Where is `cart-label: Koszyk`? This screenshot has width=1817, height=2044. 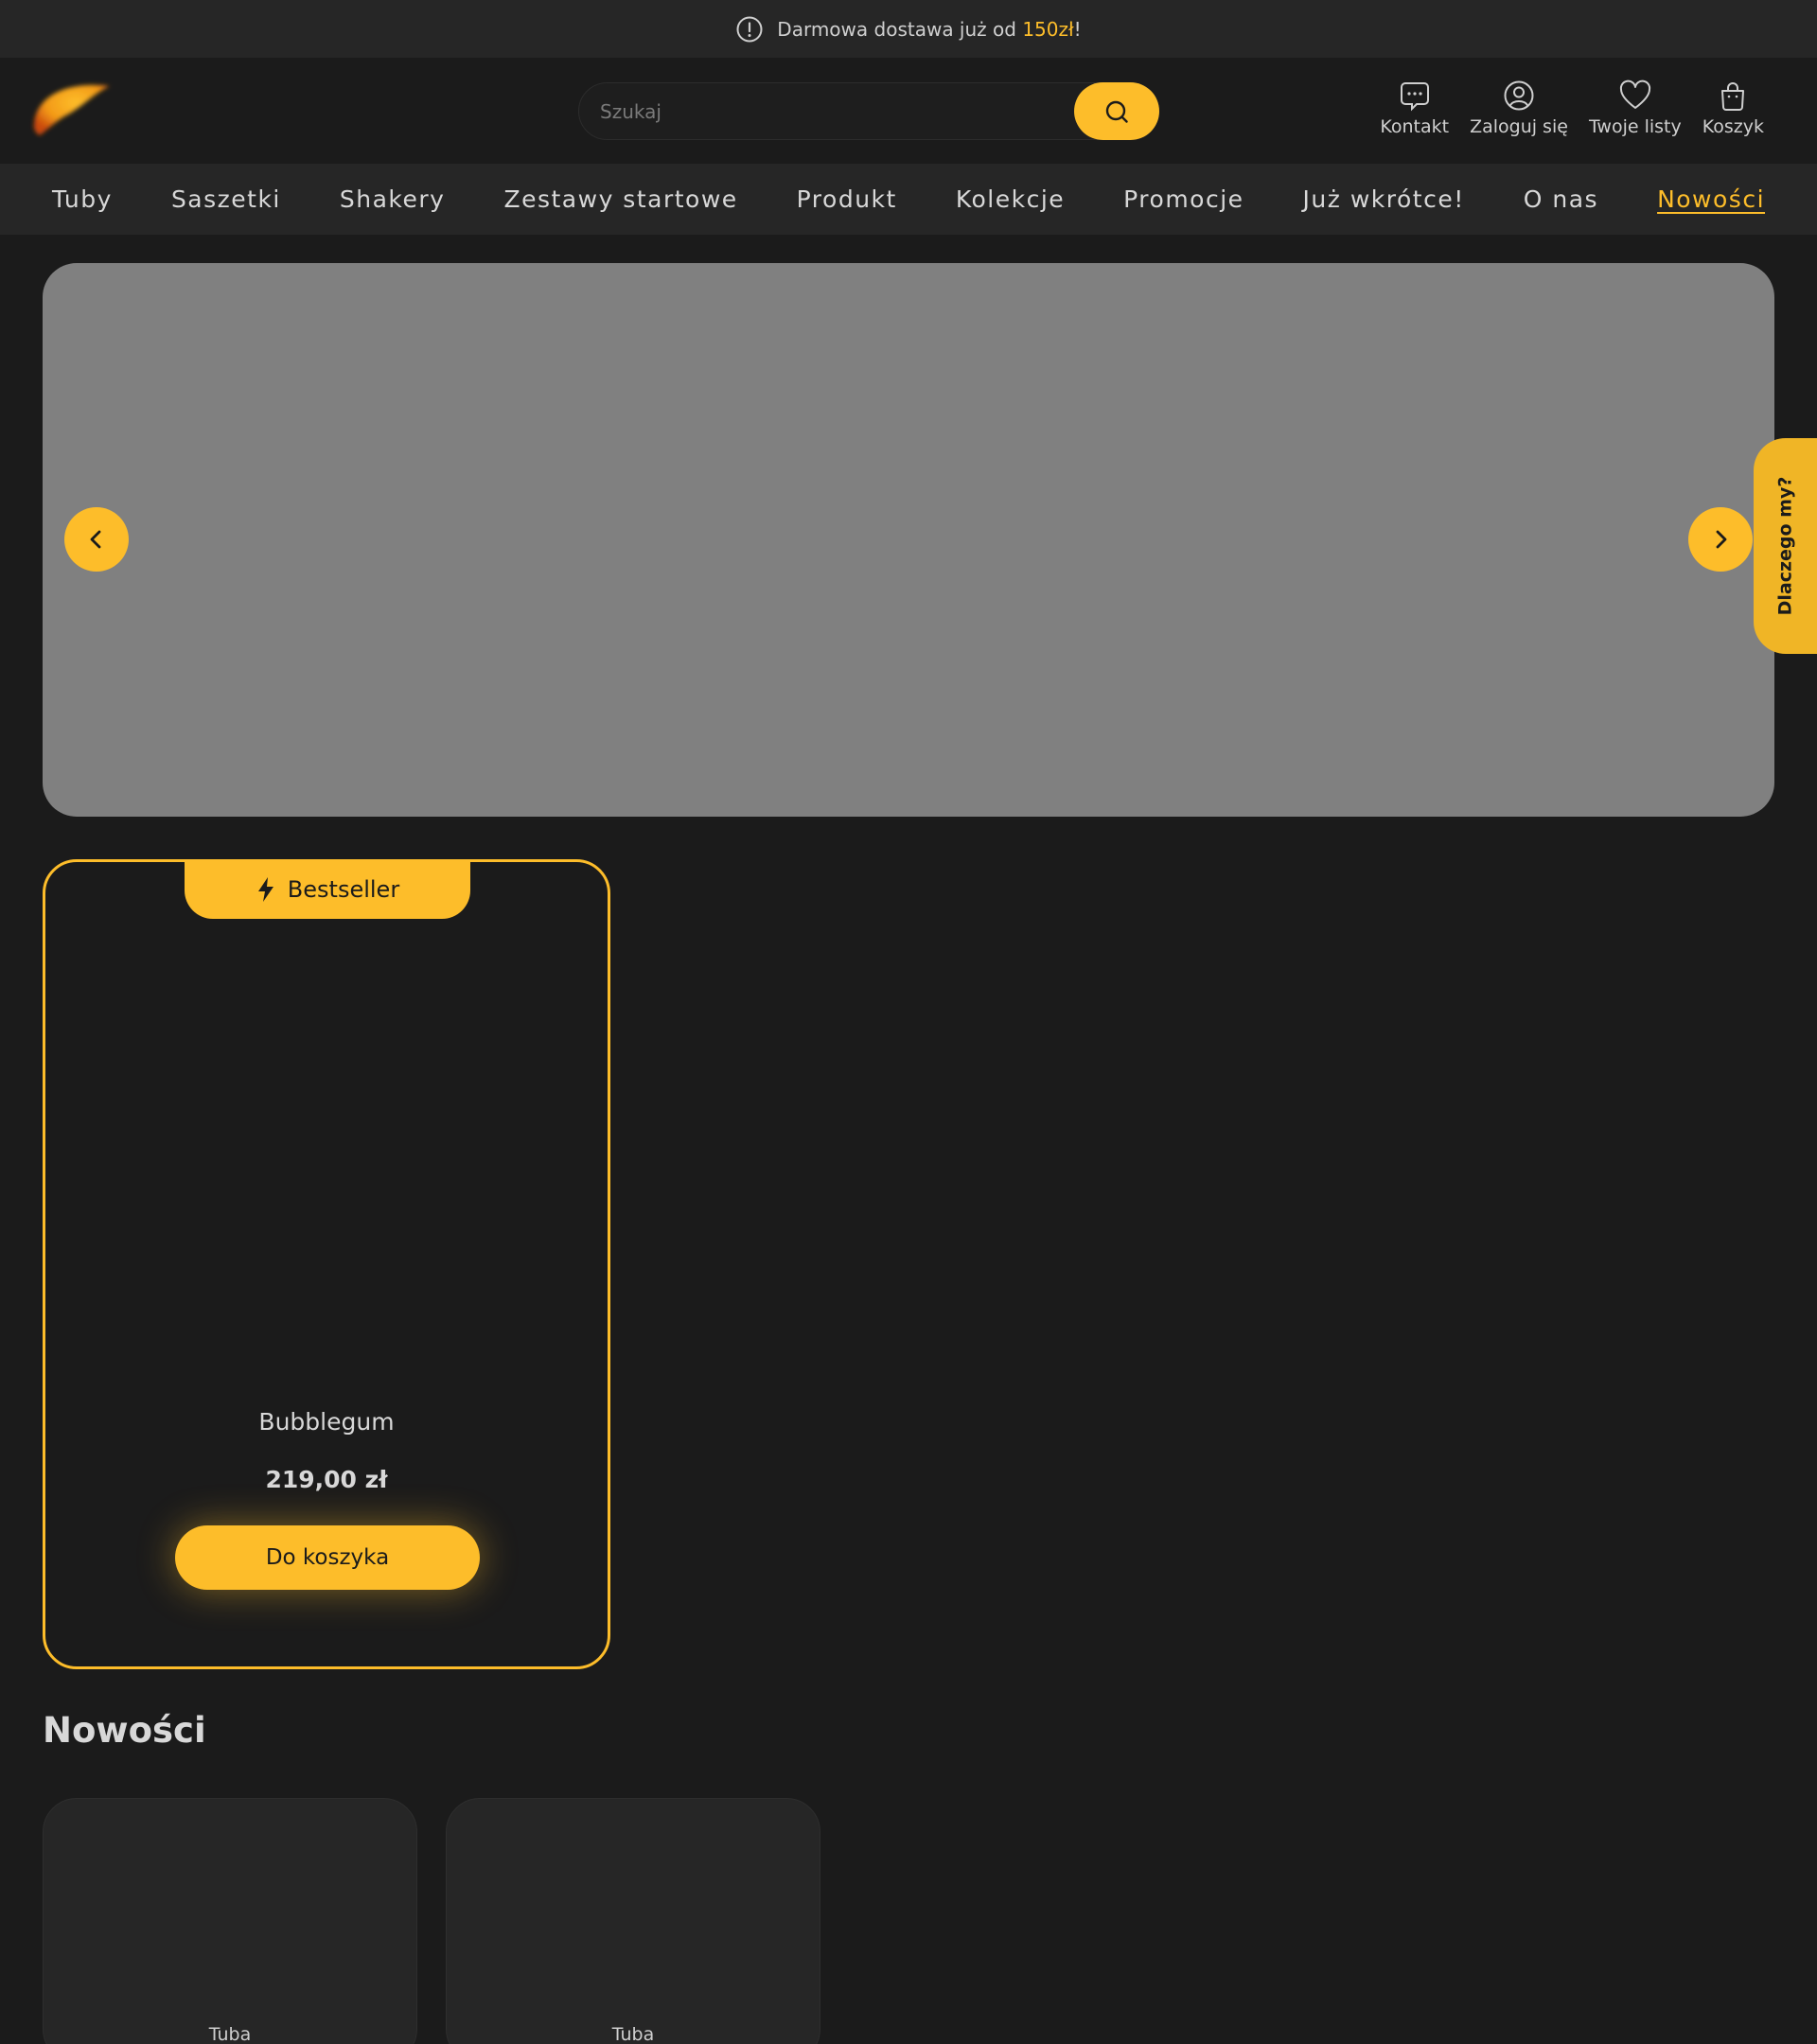
cart-label: Koszyk is located at coordinates (1733, 126).